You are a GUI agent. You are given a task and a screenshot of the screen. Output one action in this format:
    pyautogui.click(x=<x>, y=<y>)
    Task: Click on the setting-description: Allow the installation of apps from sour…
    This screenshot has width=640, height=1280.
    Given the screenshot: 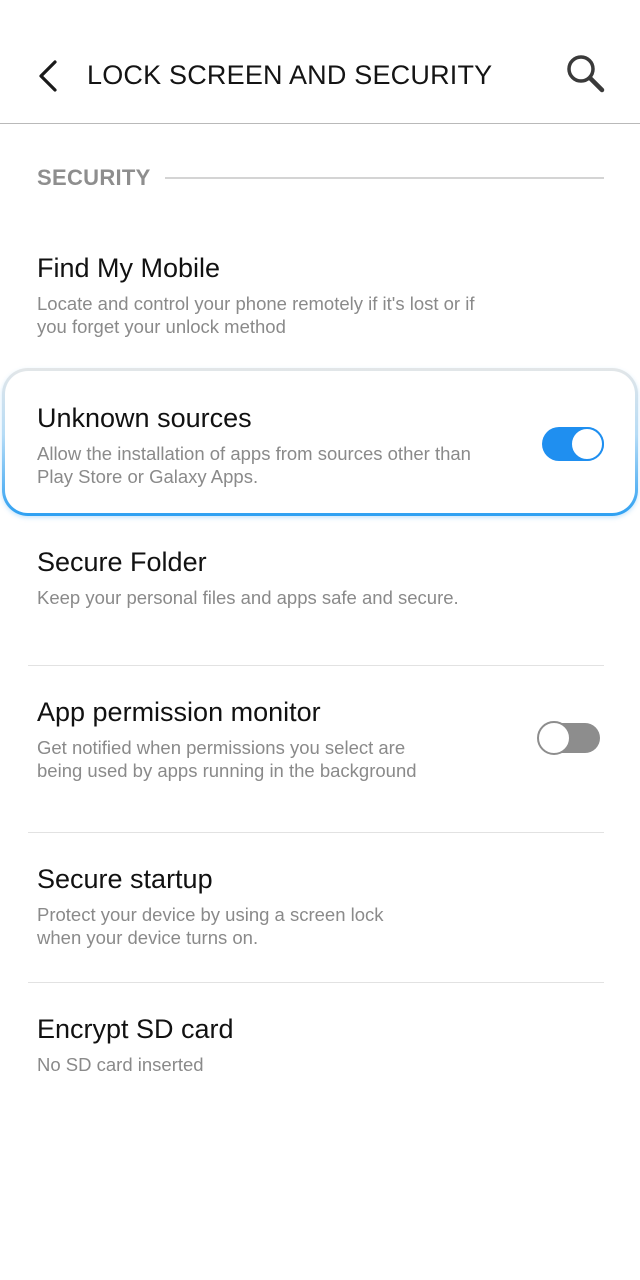 What is the action you would take?
    pyautogui.click(x=254, y=465)
    